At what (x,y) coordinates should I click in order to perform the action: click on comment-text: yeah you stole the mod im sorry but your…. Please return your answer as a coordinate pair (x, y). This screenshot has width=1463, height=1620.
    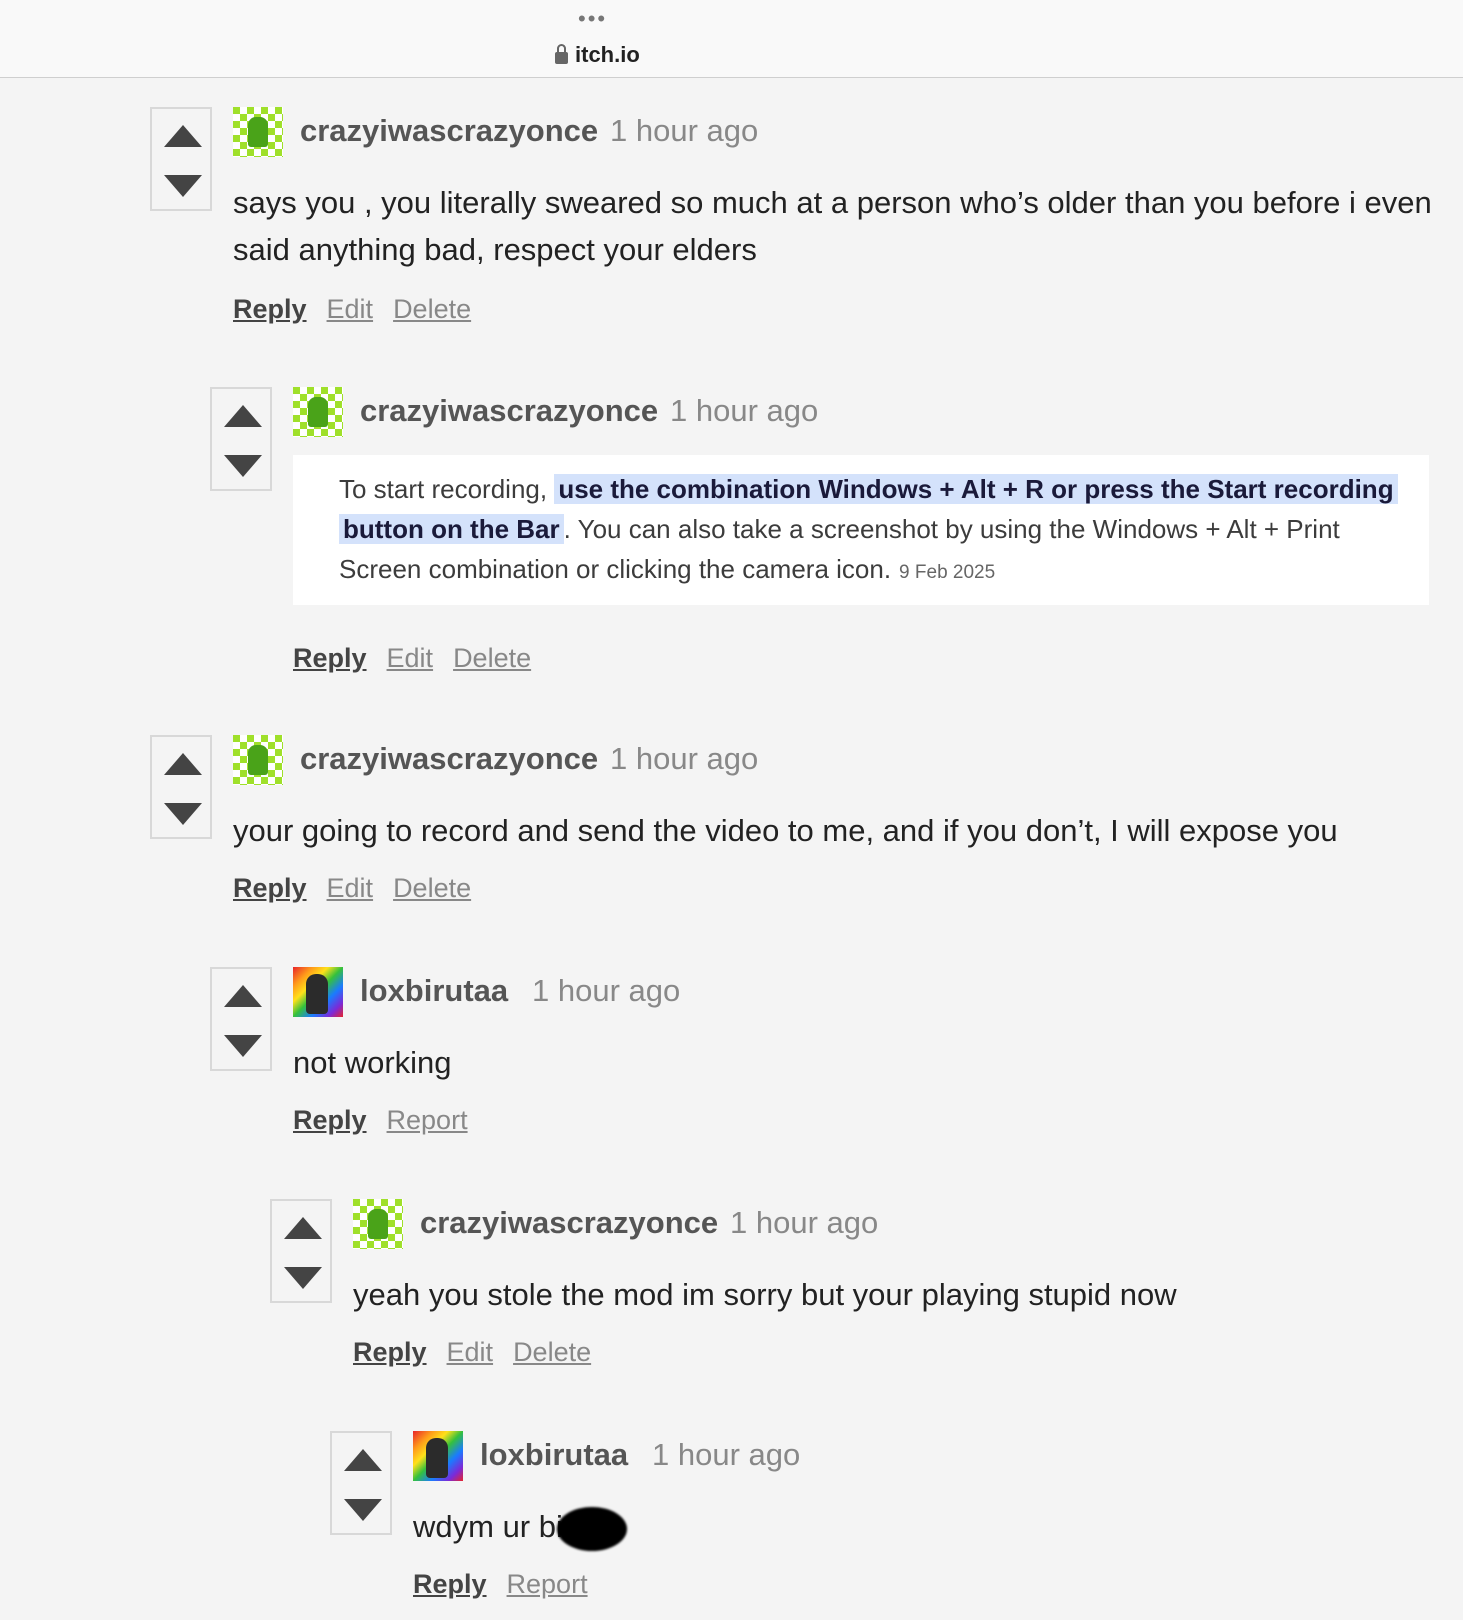
    Looking at the image, I should click on (765, 1294).